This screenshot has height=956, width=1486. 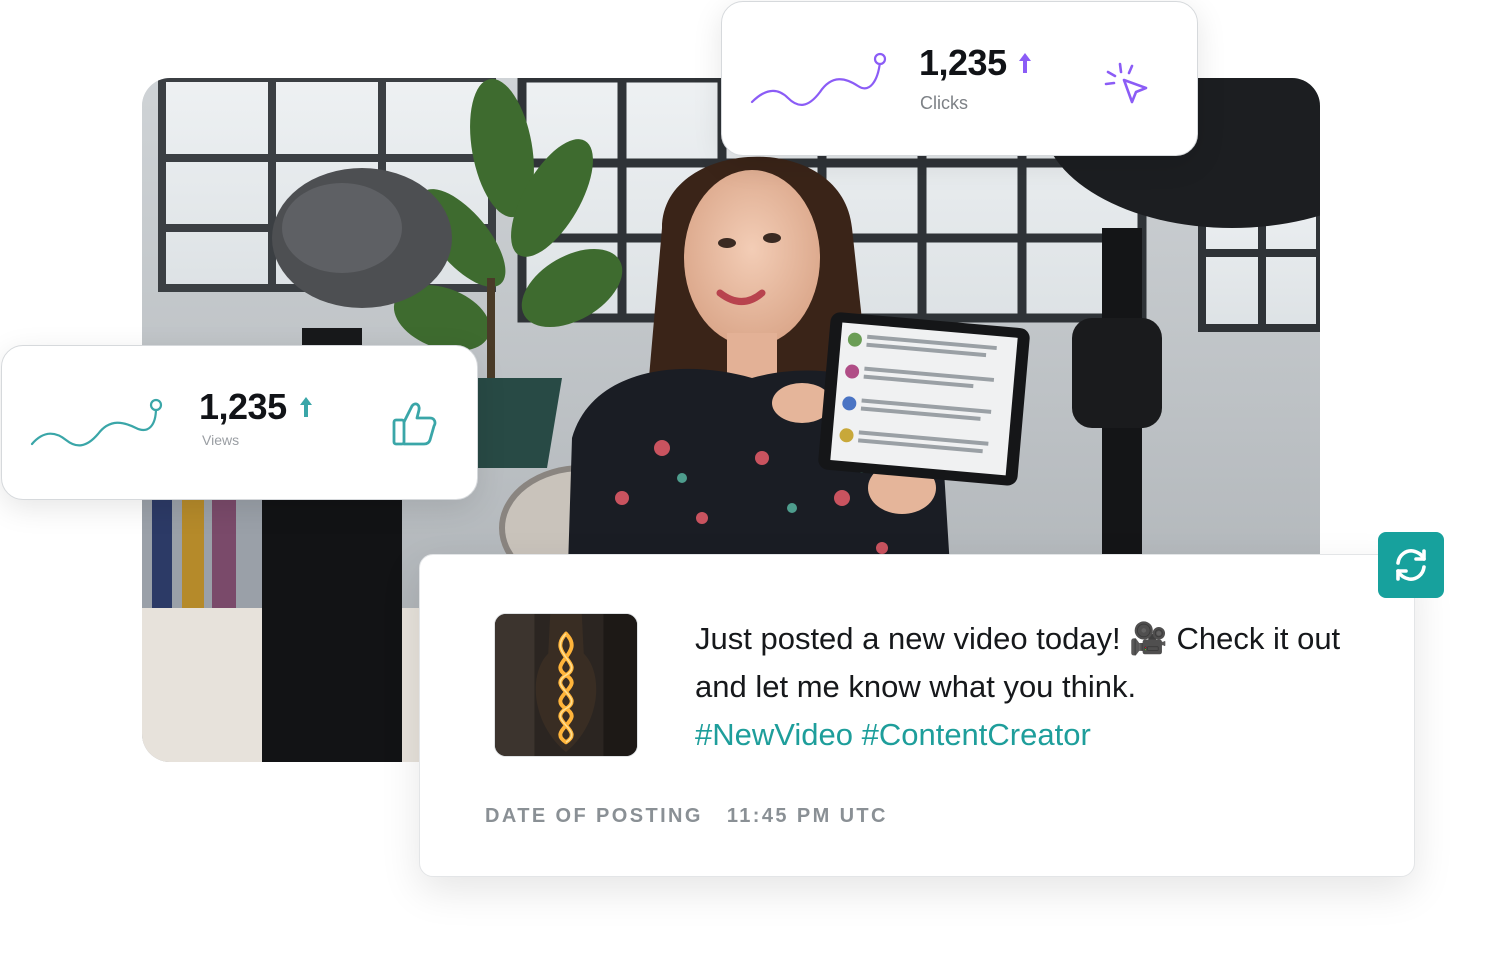 I want to click on views-sparkline, so click(x=96, y=422).